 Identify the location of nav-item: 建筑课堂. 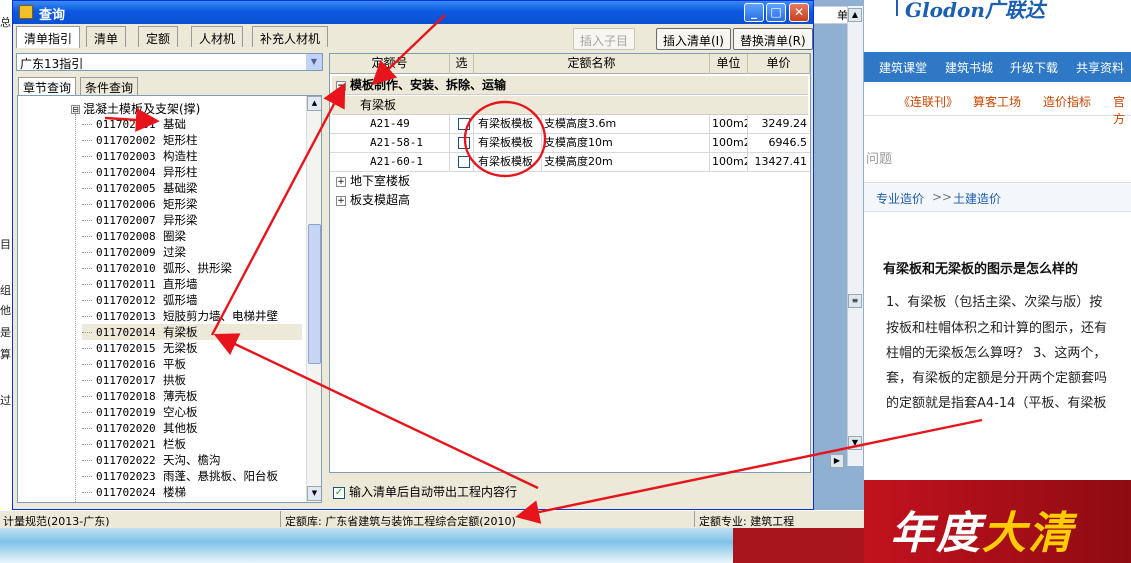
(903, 67).